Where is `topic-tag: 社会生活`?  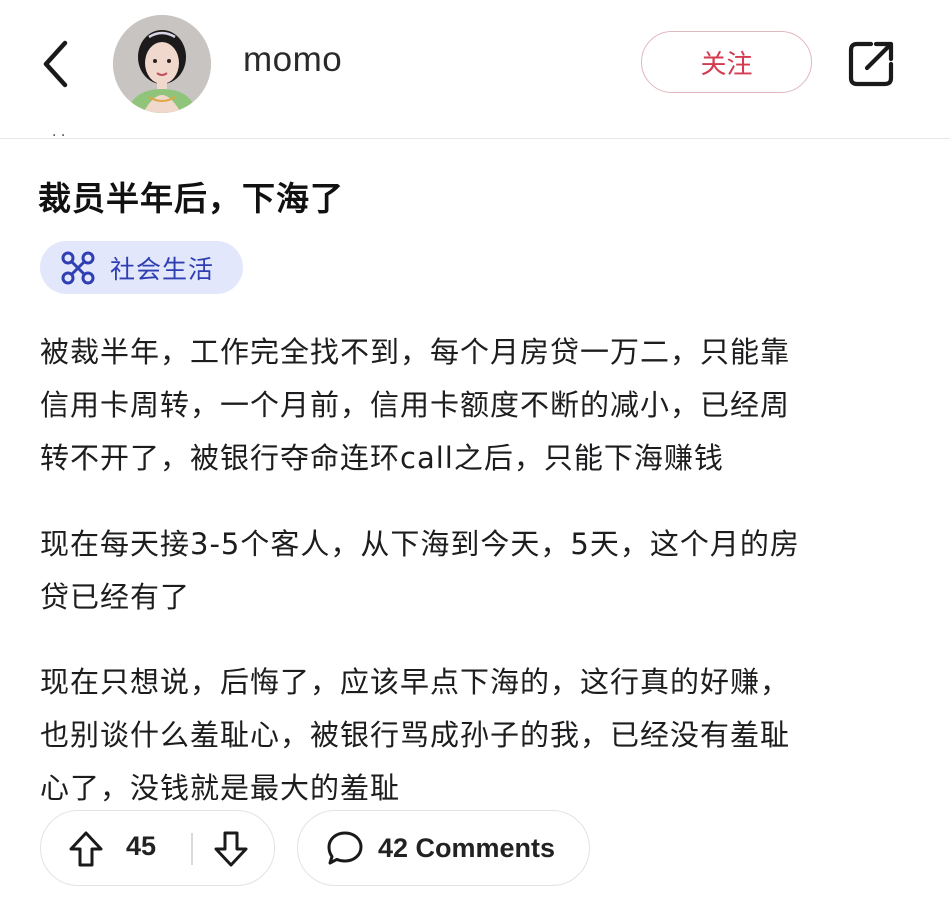
topic-tag: 社会生活 is located at coordinates (141, 267).